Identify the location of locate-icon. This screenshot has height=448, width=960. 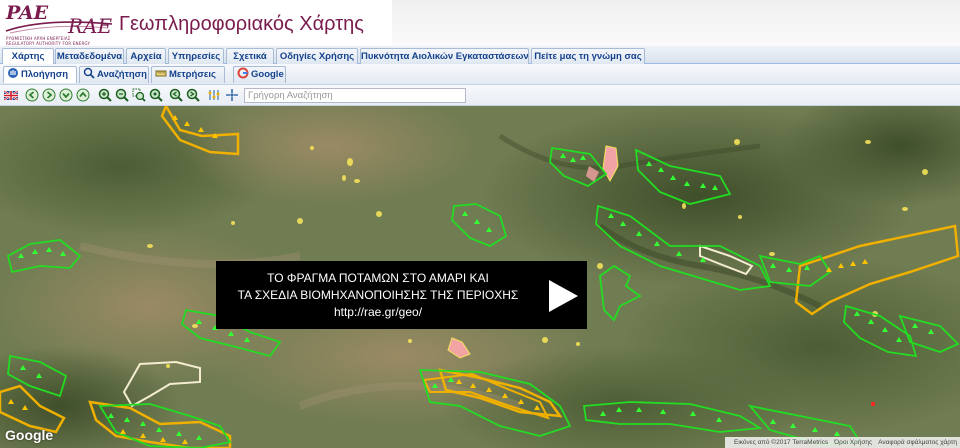
(232, 95).